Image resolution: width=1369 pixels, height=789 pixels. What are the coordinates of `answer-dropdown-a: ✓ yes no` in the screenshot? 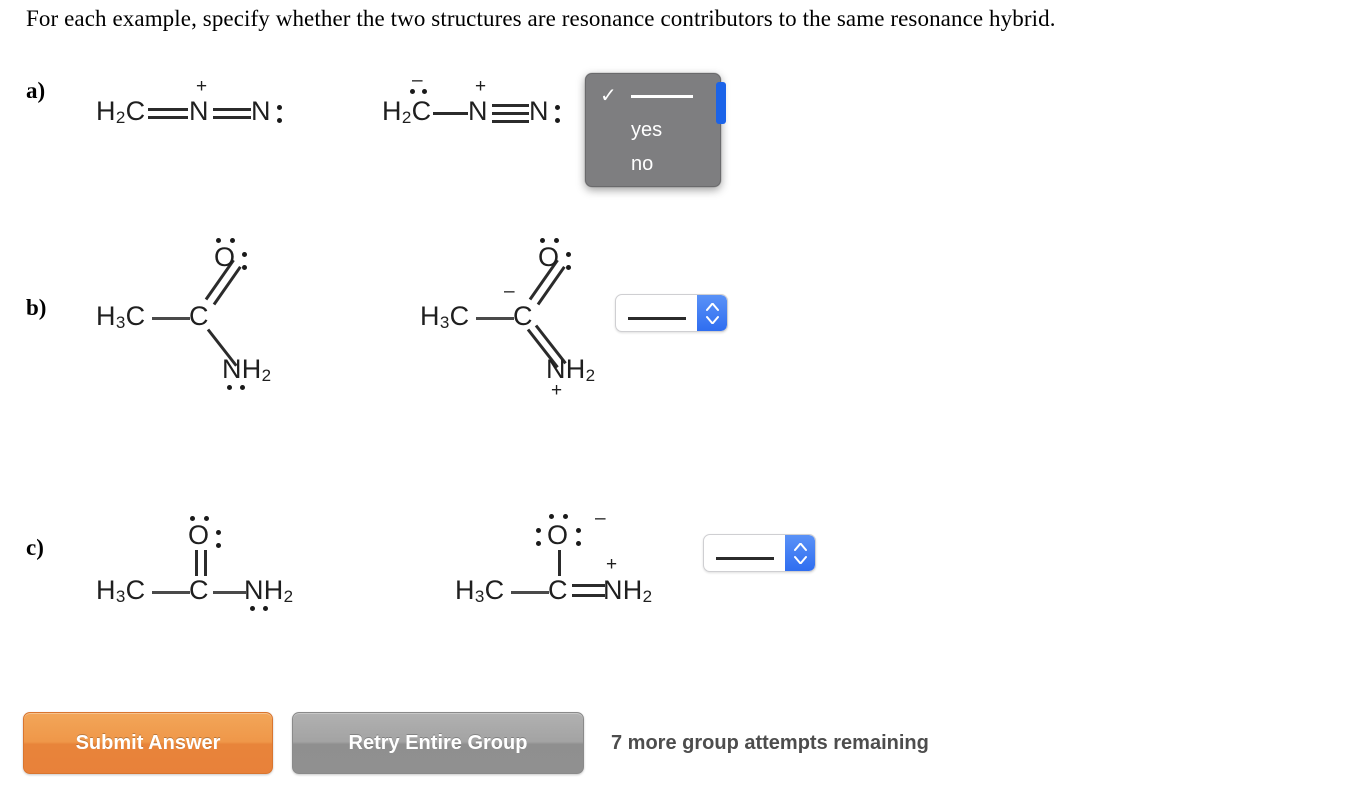 It's located at (655, 130).